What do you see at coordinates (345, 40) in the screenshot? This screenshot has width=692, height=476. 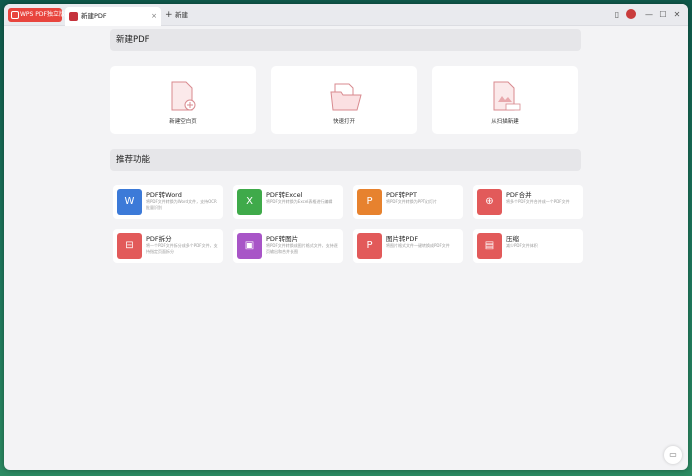 I see `new-pdf-header: 新建PDF` at bounding box center [345, 40].